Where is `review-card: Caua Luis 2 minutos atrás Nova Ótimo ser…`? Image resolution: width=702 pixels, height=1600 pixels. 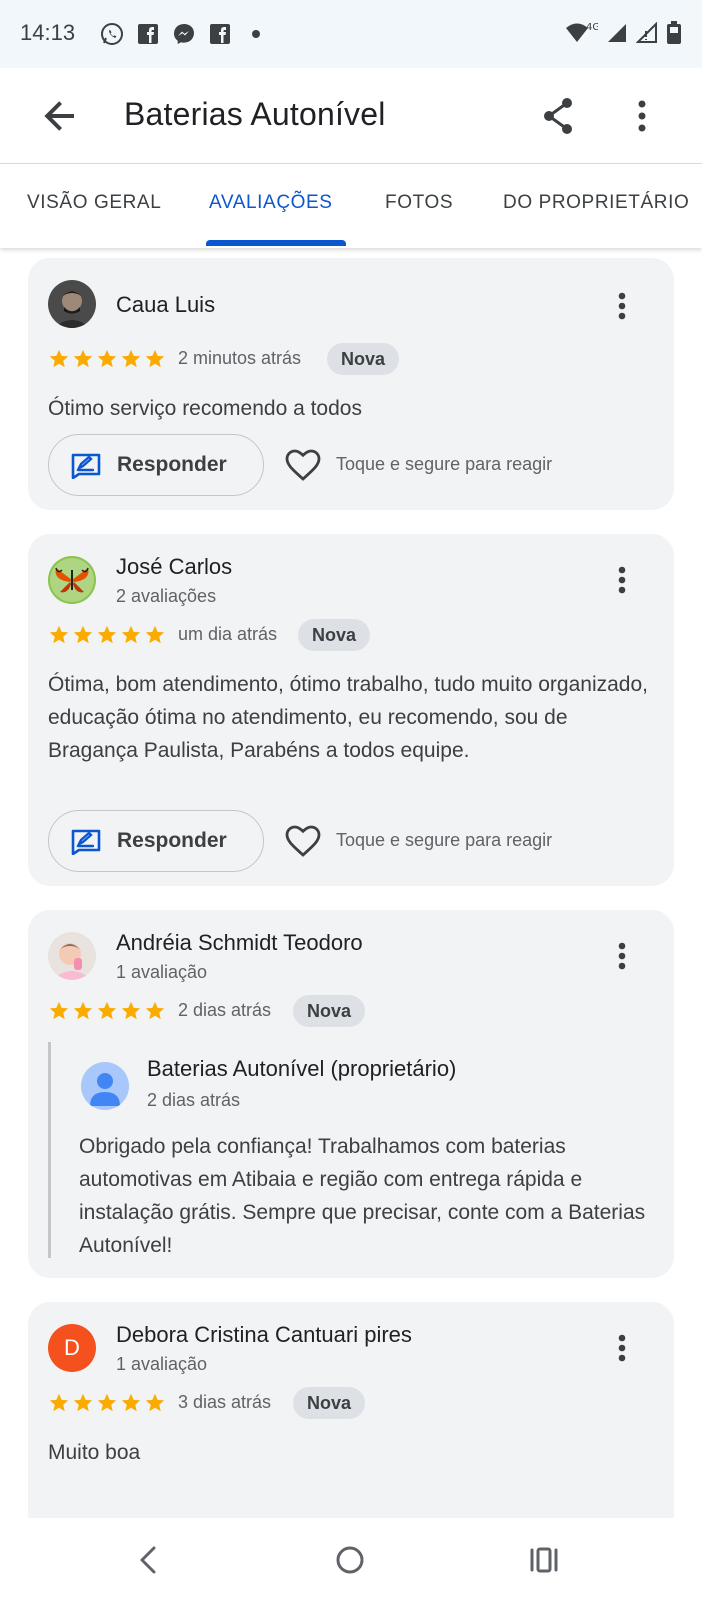 review-card: Caua Luis 2 minutos atrás Nova Ótimo ser… is located at coordinates (351, 384).